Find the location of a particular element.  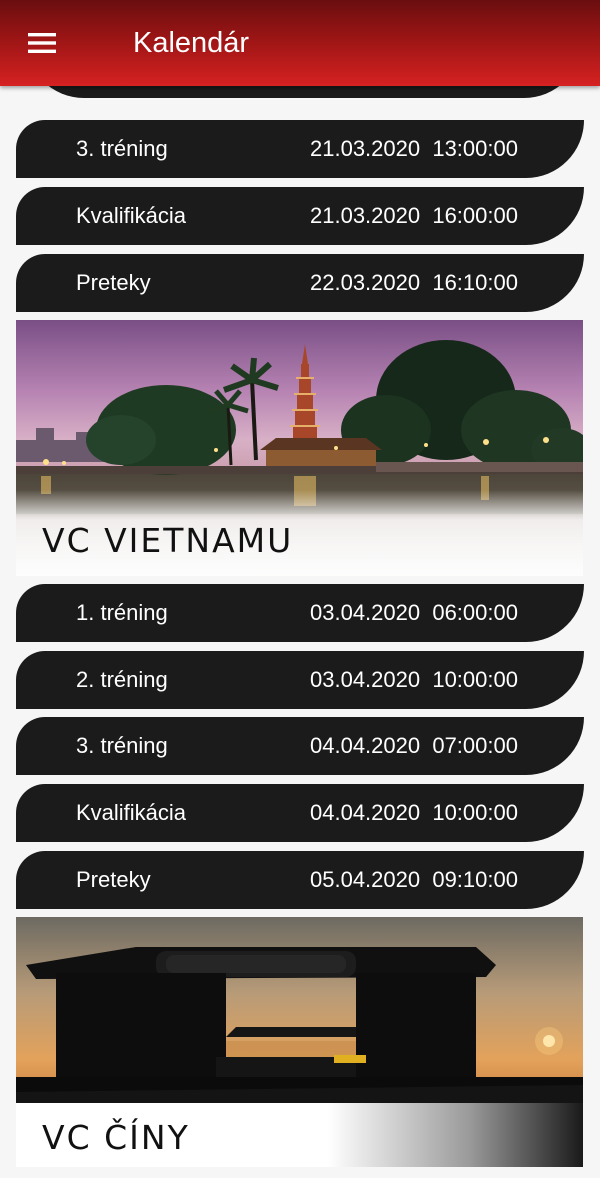

session-row: Preteky 22.03.2020 16:10:00 is located at coordinates (300, 283).